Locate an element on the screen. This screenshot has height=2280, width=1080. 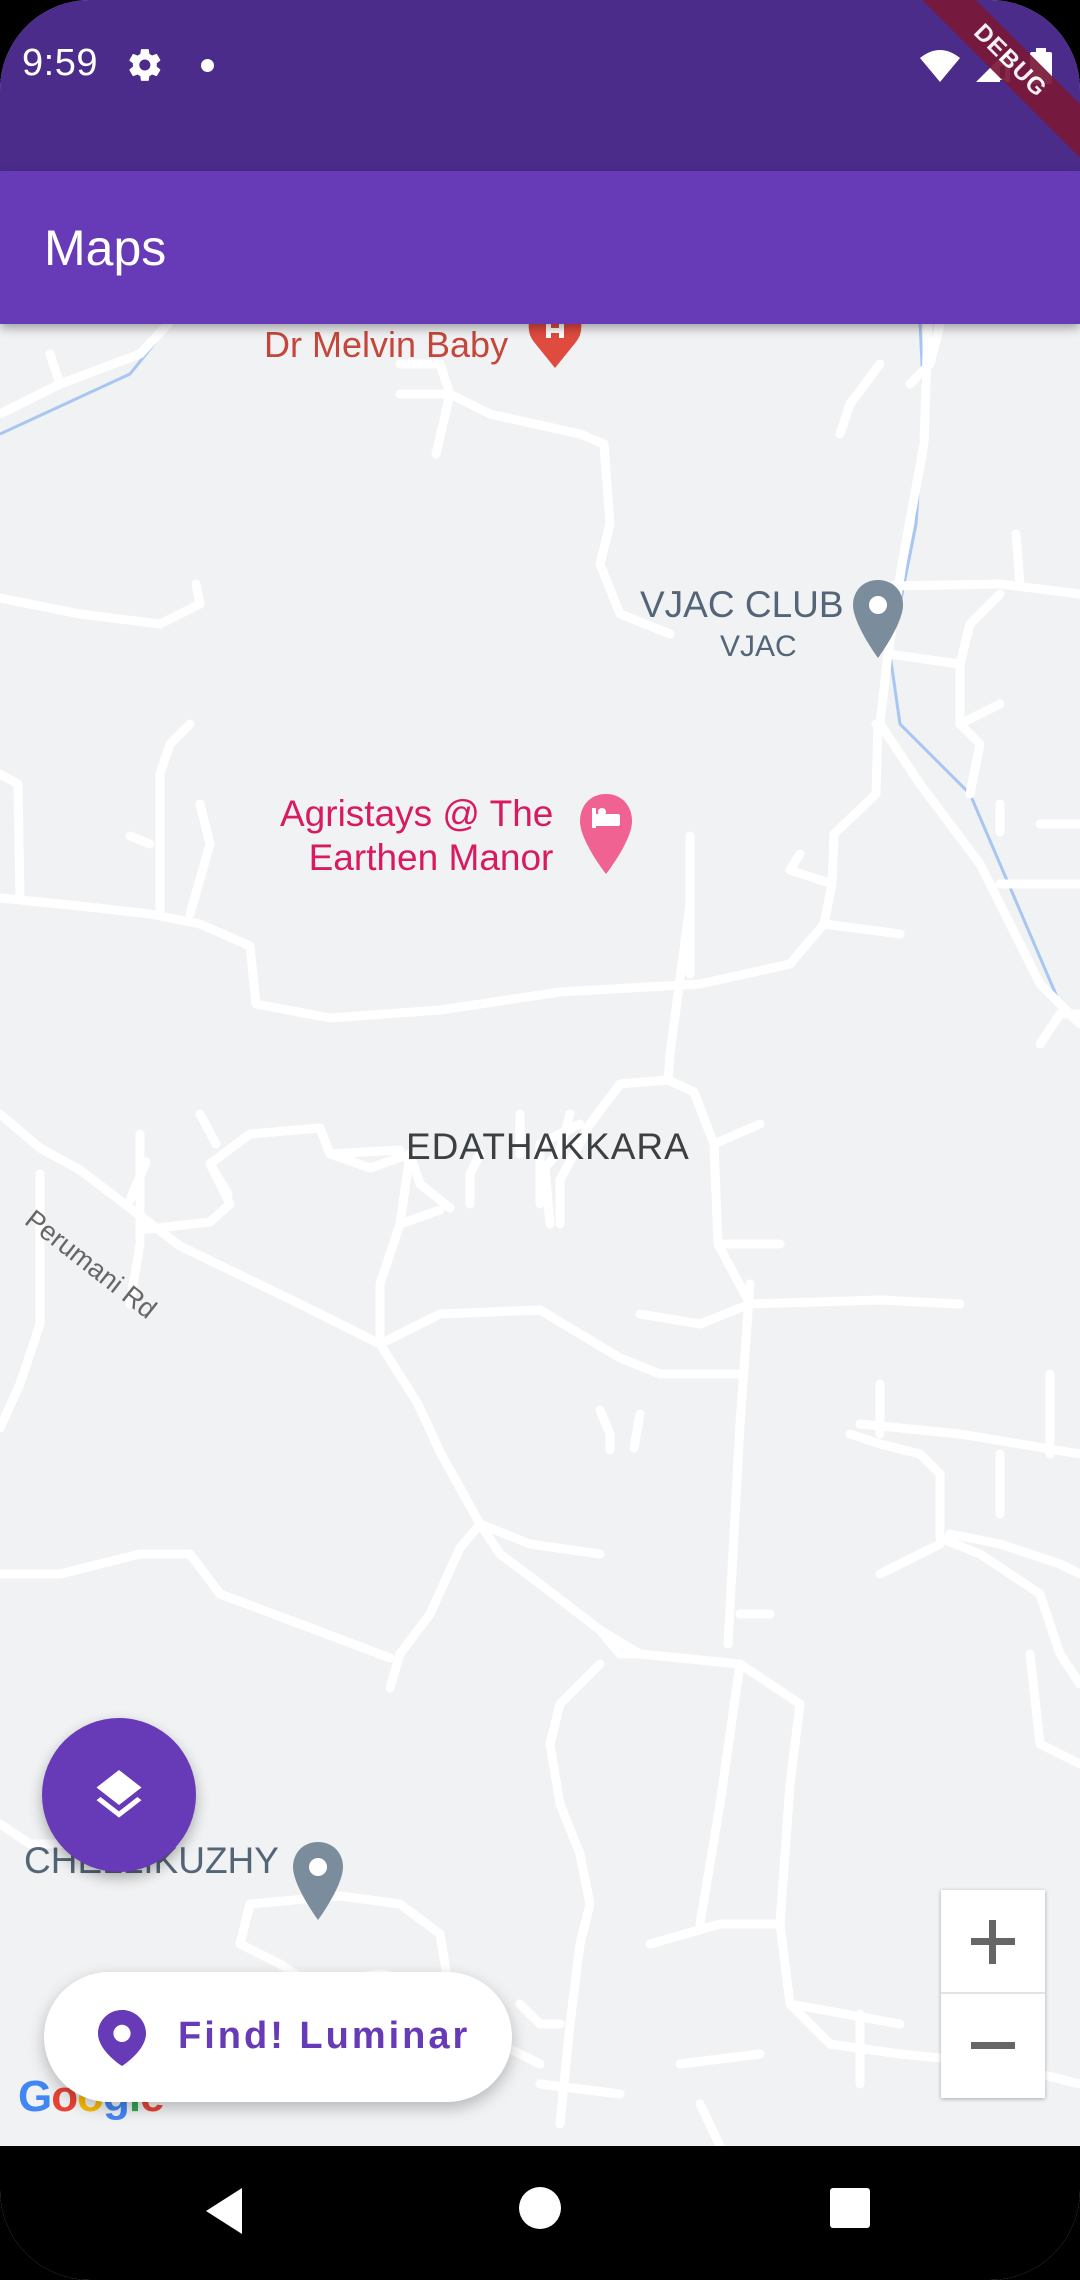
find-luminar-label: Find! Luminar is located at coordinates (324, 2036).